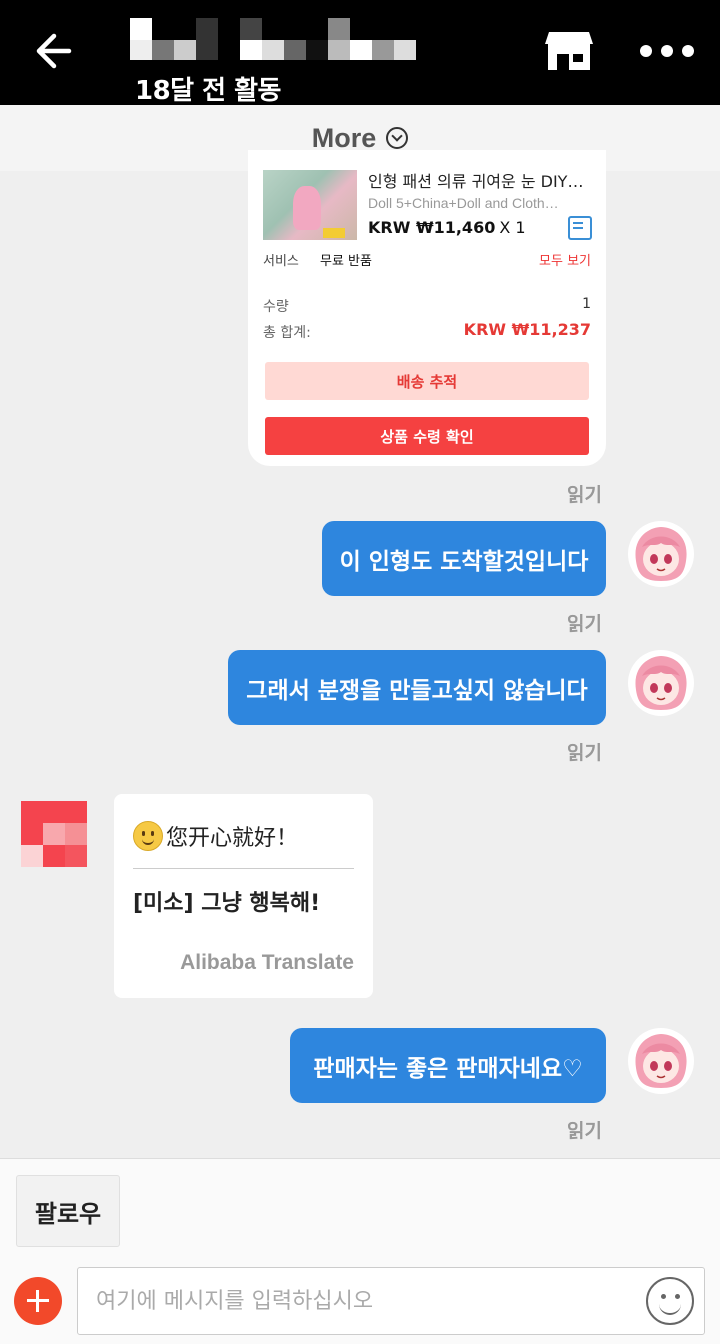 The image size is (720, 1344). I want to click on track-shipment-button: 배송 추적, so click(427, 381).